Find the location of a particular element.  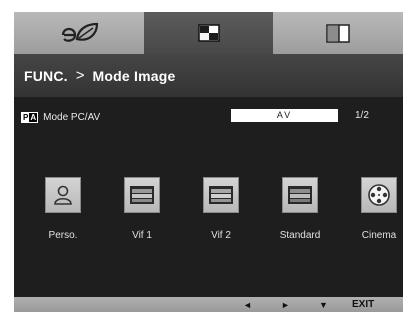

preset-vif2: Vif 2 is located at coordinates (221, 209).